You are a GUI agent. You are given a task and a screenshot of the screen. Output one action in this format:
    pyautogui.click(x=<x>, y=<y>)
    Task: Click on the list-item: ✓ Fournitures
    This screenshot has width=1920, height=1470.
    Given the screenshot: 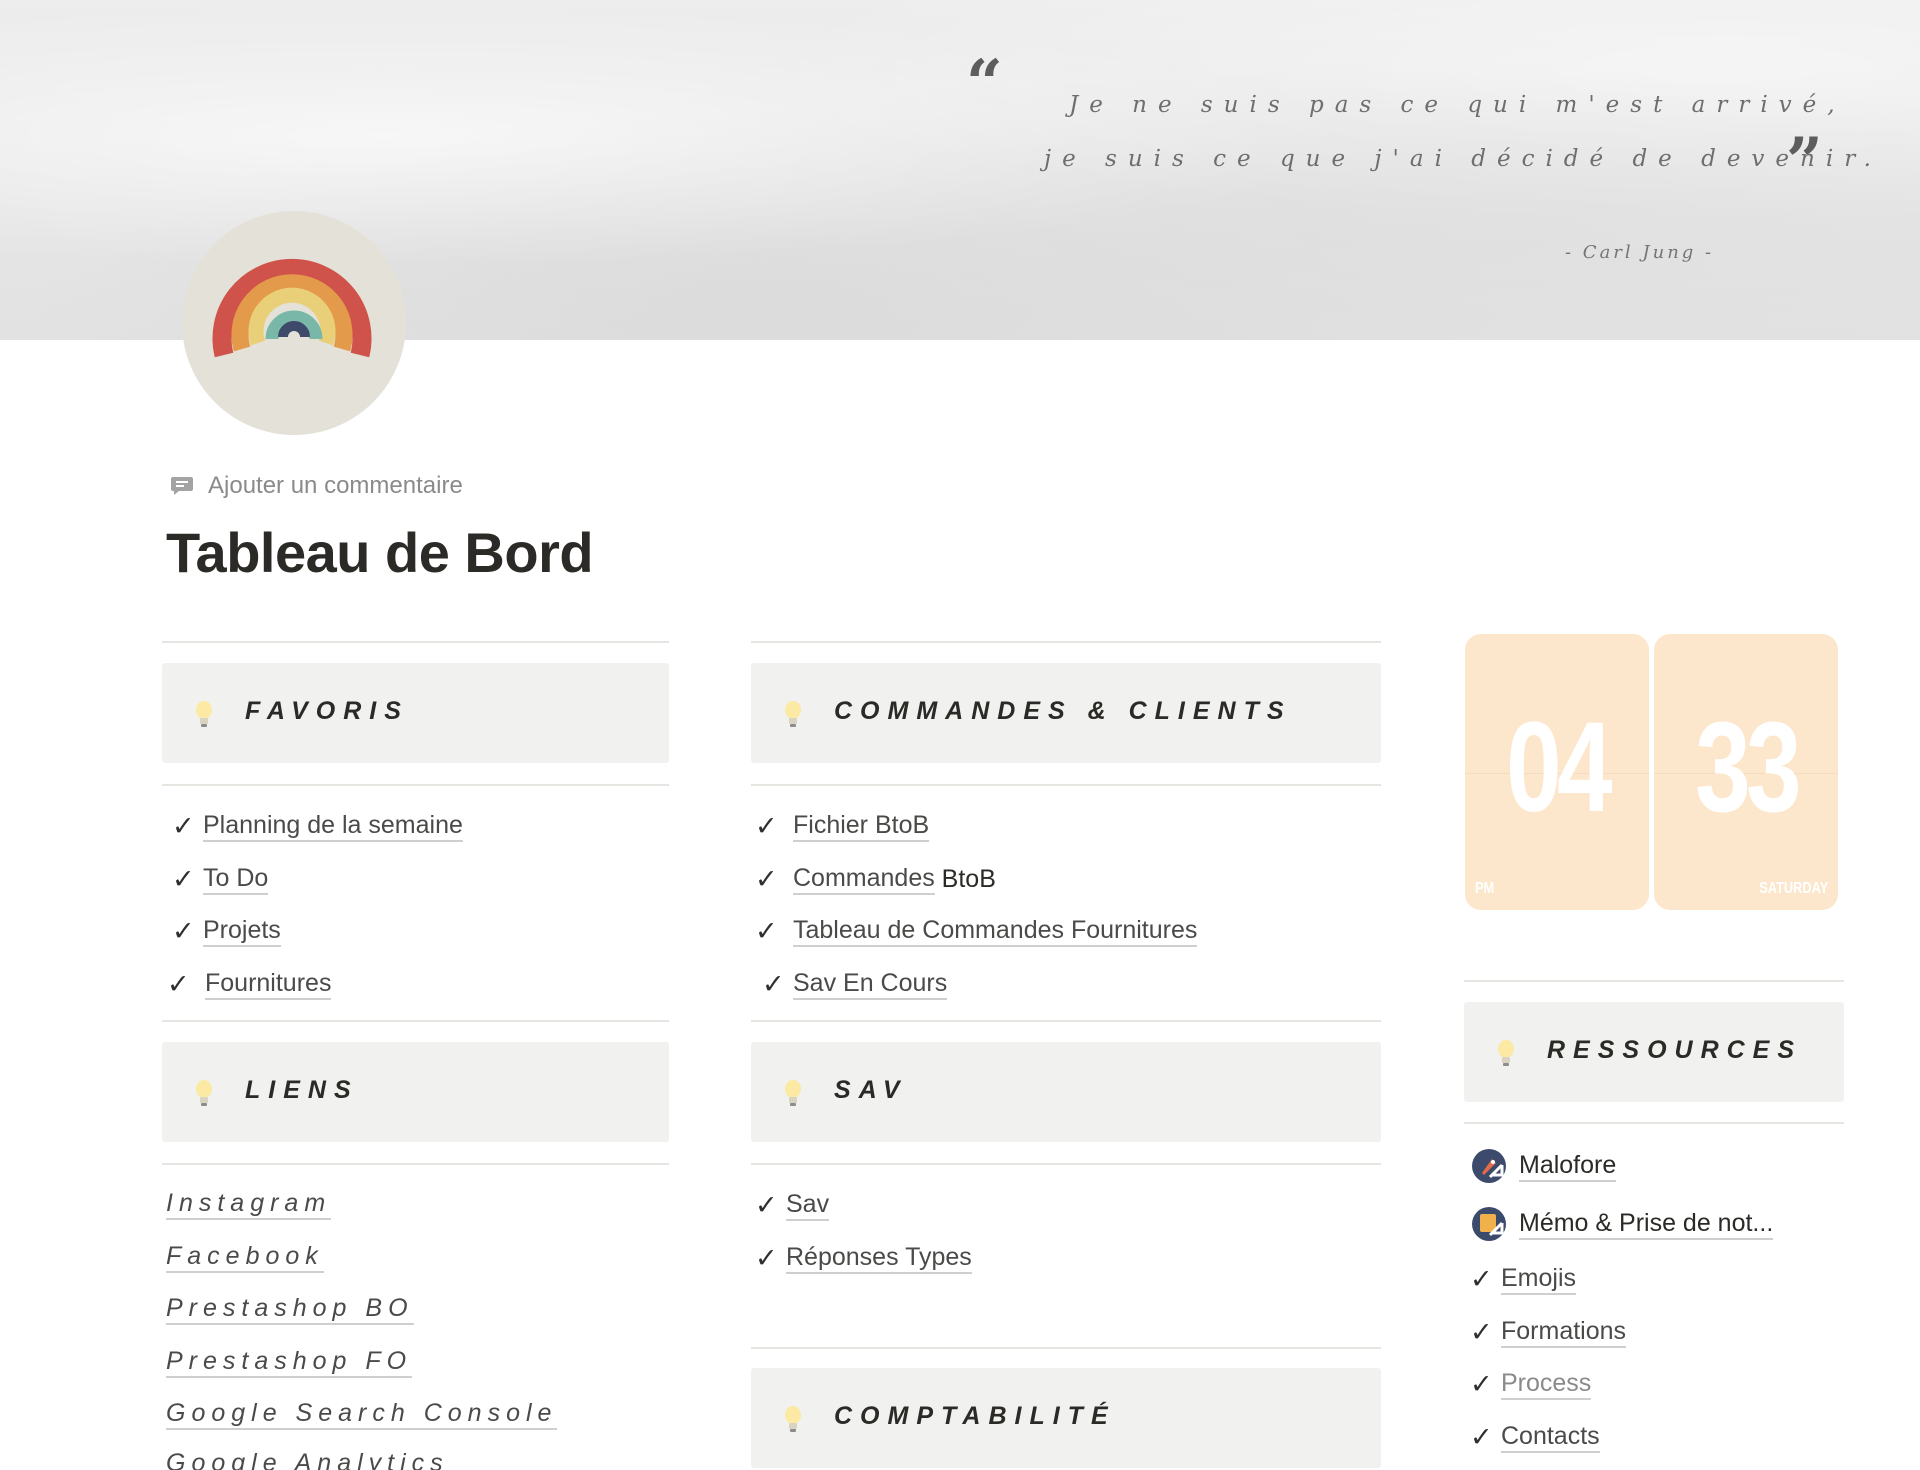 What is the action you would take?
    pyautogui.click(x=249, y=984)
    